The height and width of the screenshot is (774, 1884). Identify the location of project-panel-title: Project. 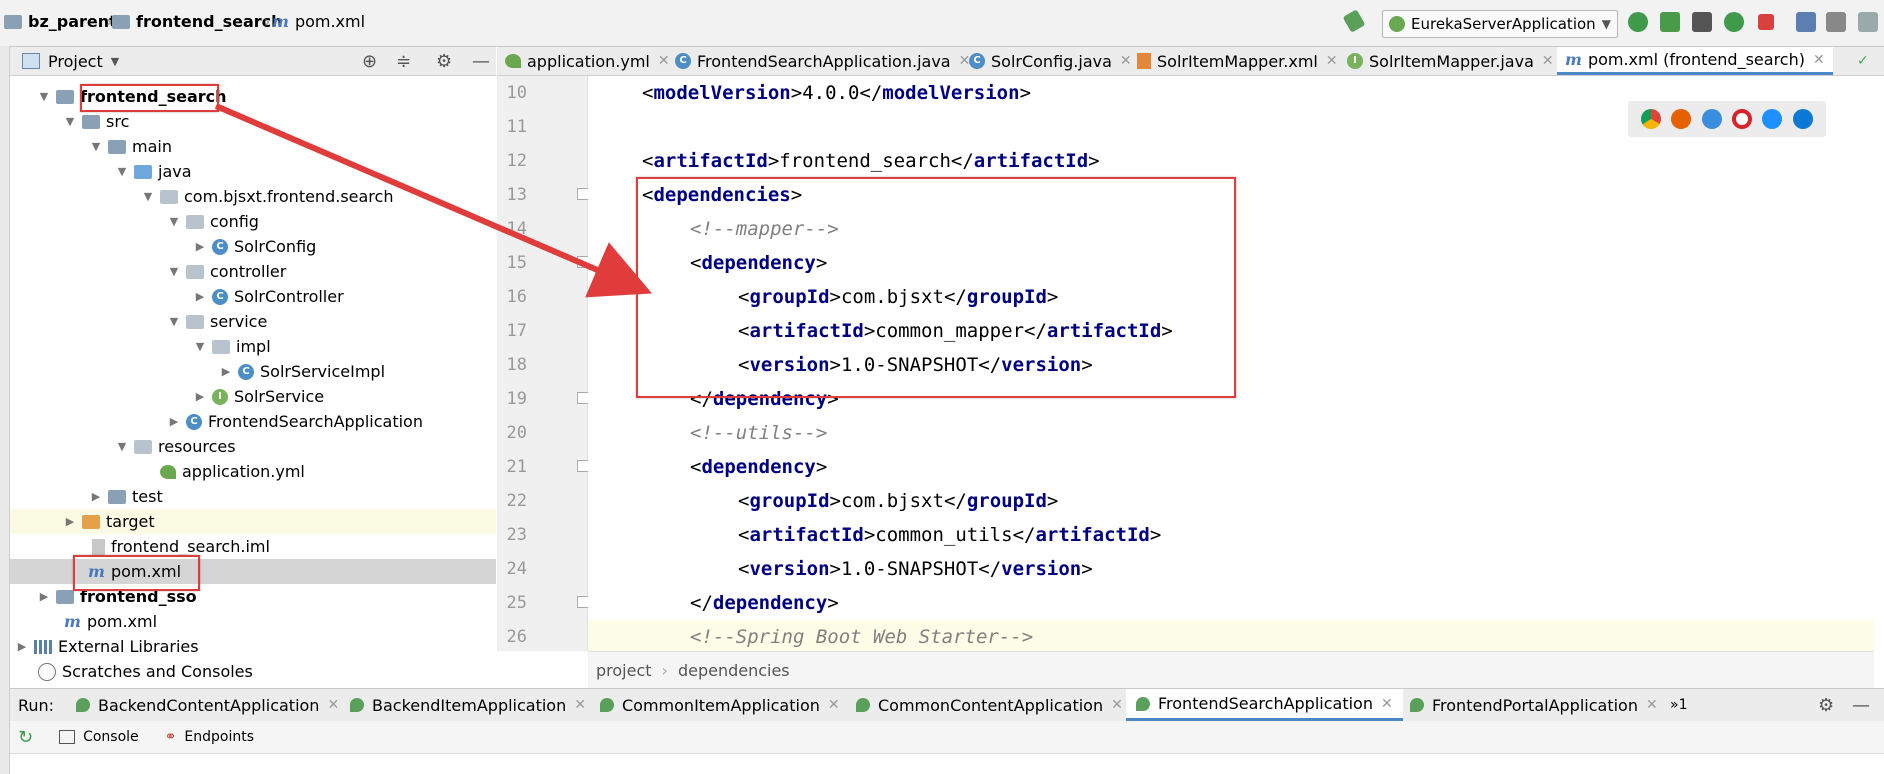
(75, 61).